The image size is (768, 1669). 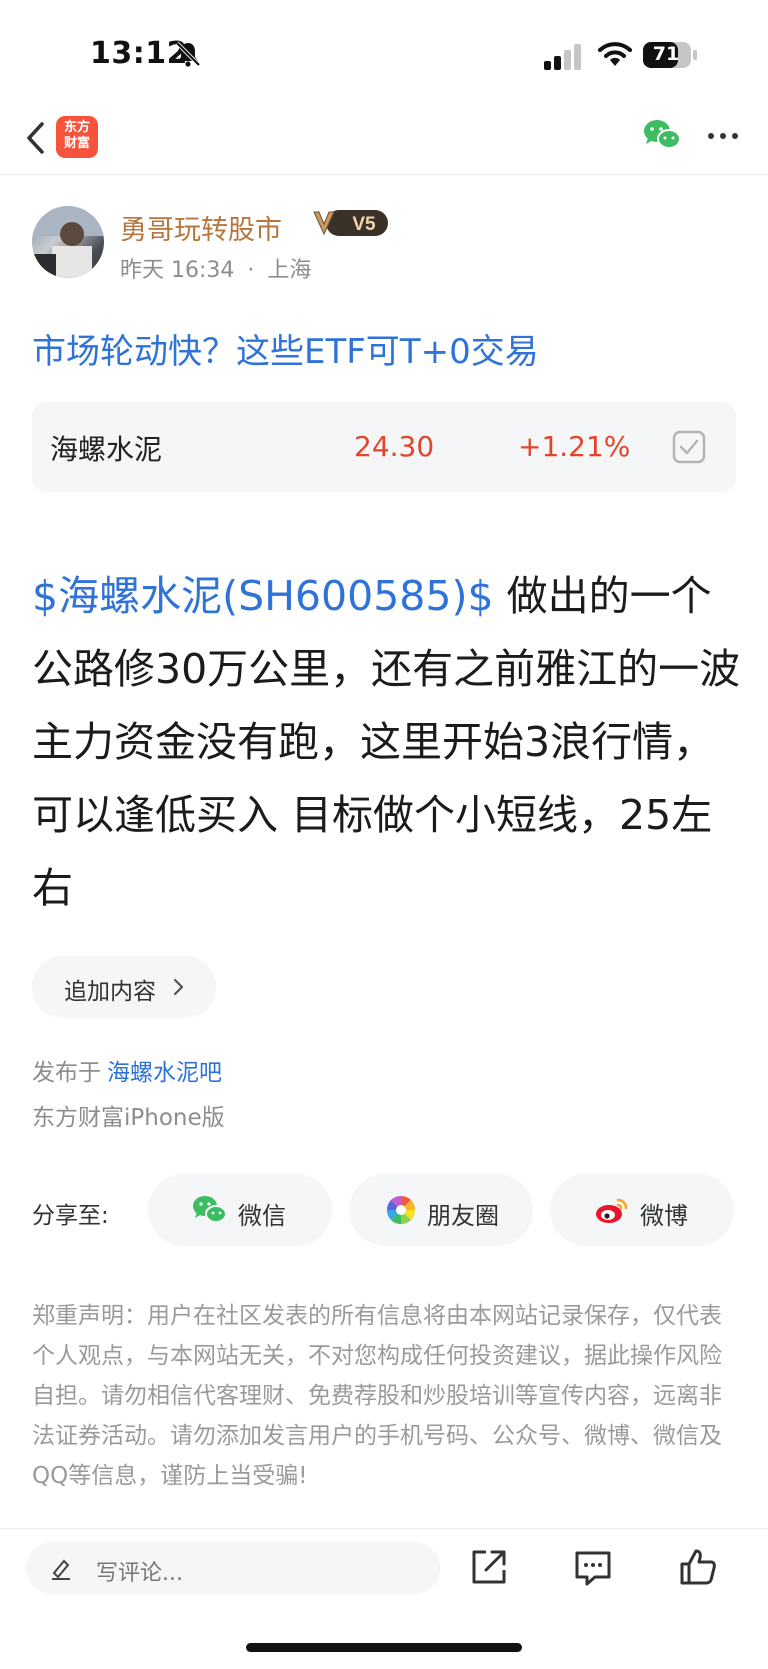 What do you see at coordinates (76, 127) in the screenshot?
I see `logo-line1: 东方` at bounding box center [76, 127].